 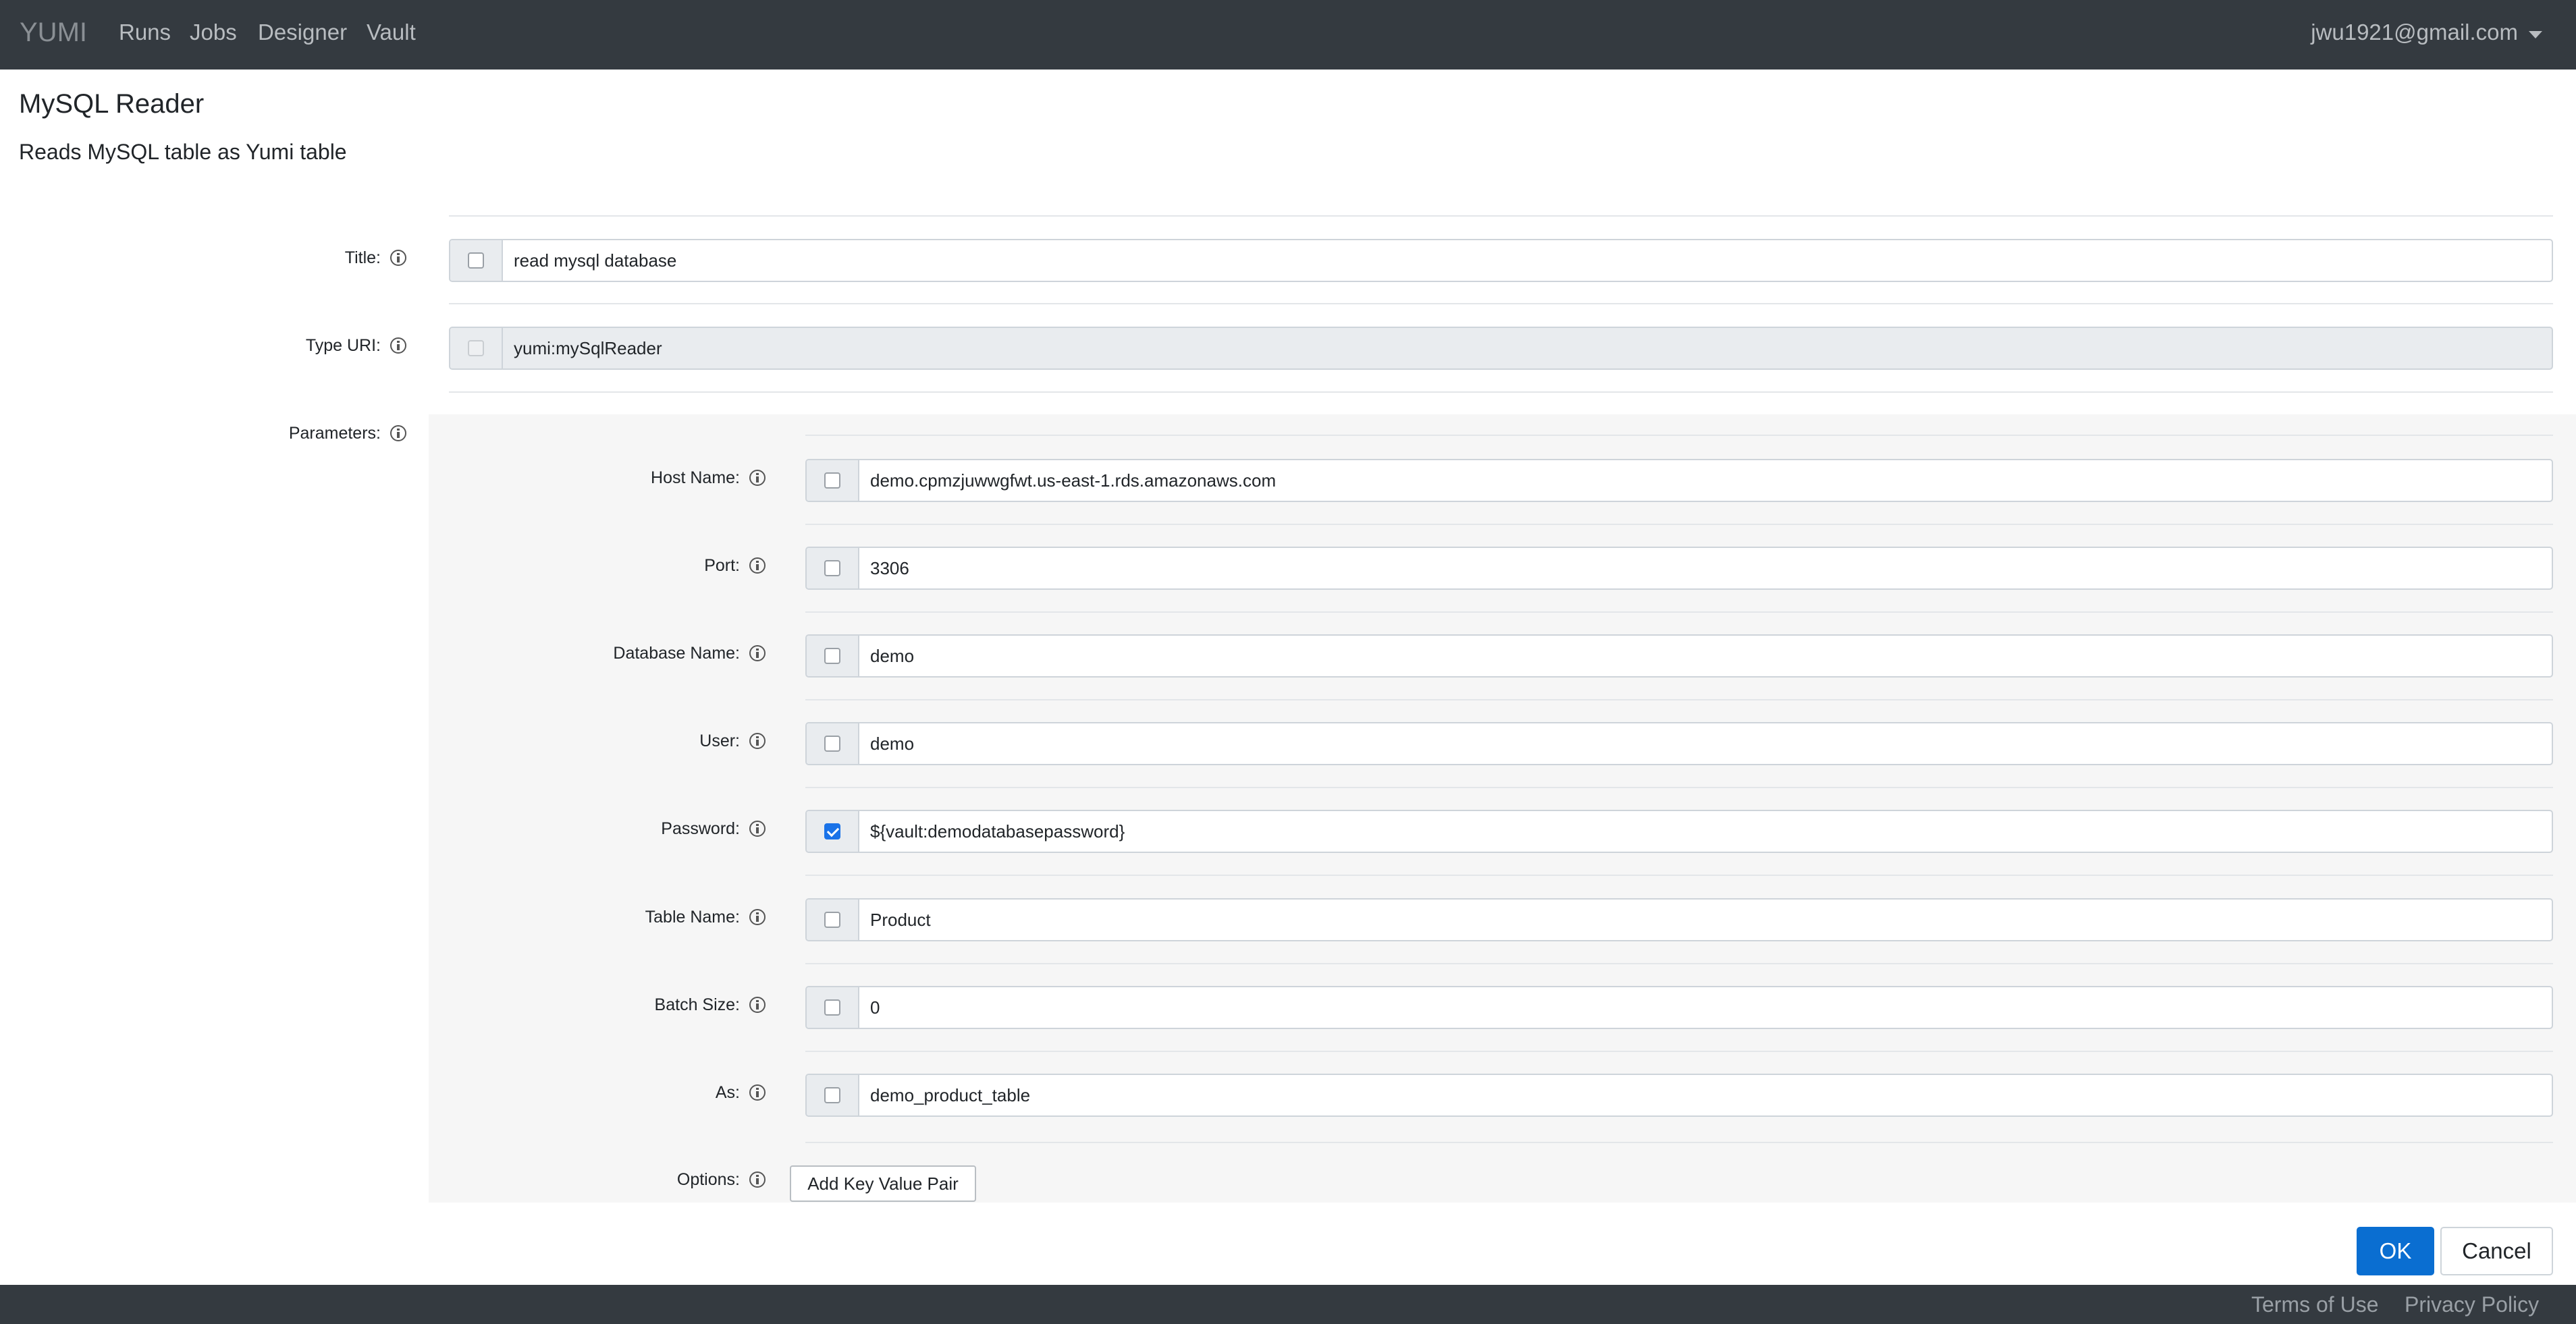 What do you see at coordinates (646, 565) in the screenshot?
I see `param-label-row: Port:` at bounding box center [646, 565].